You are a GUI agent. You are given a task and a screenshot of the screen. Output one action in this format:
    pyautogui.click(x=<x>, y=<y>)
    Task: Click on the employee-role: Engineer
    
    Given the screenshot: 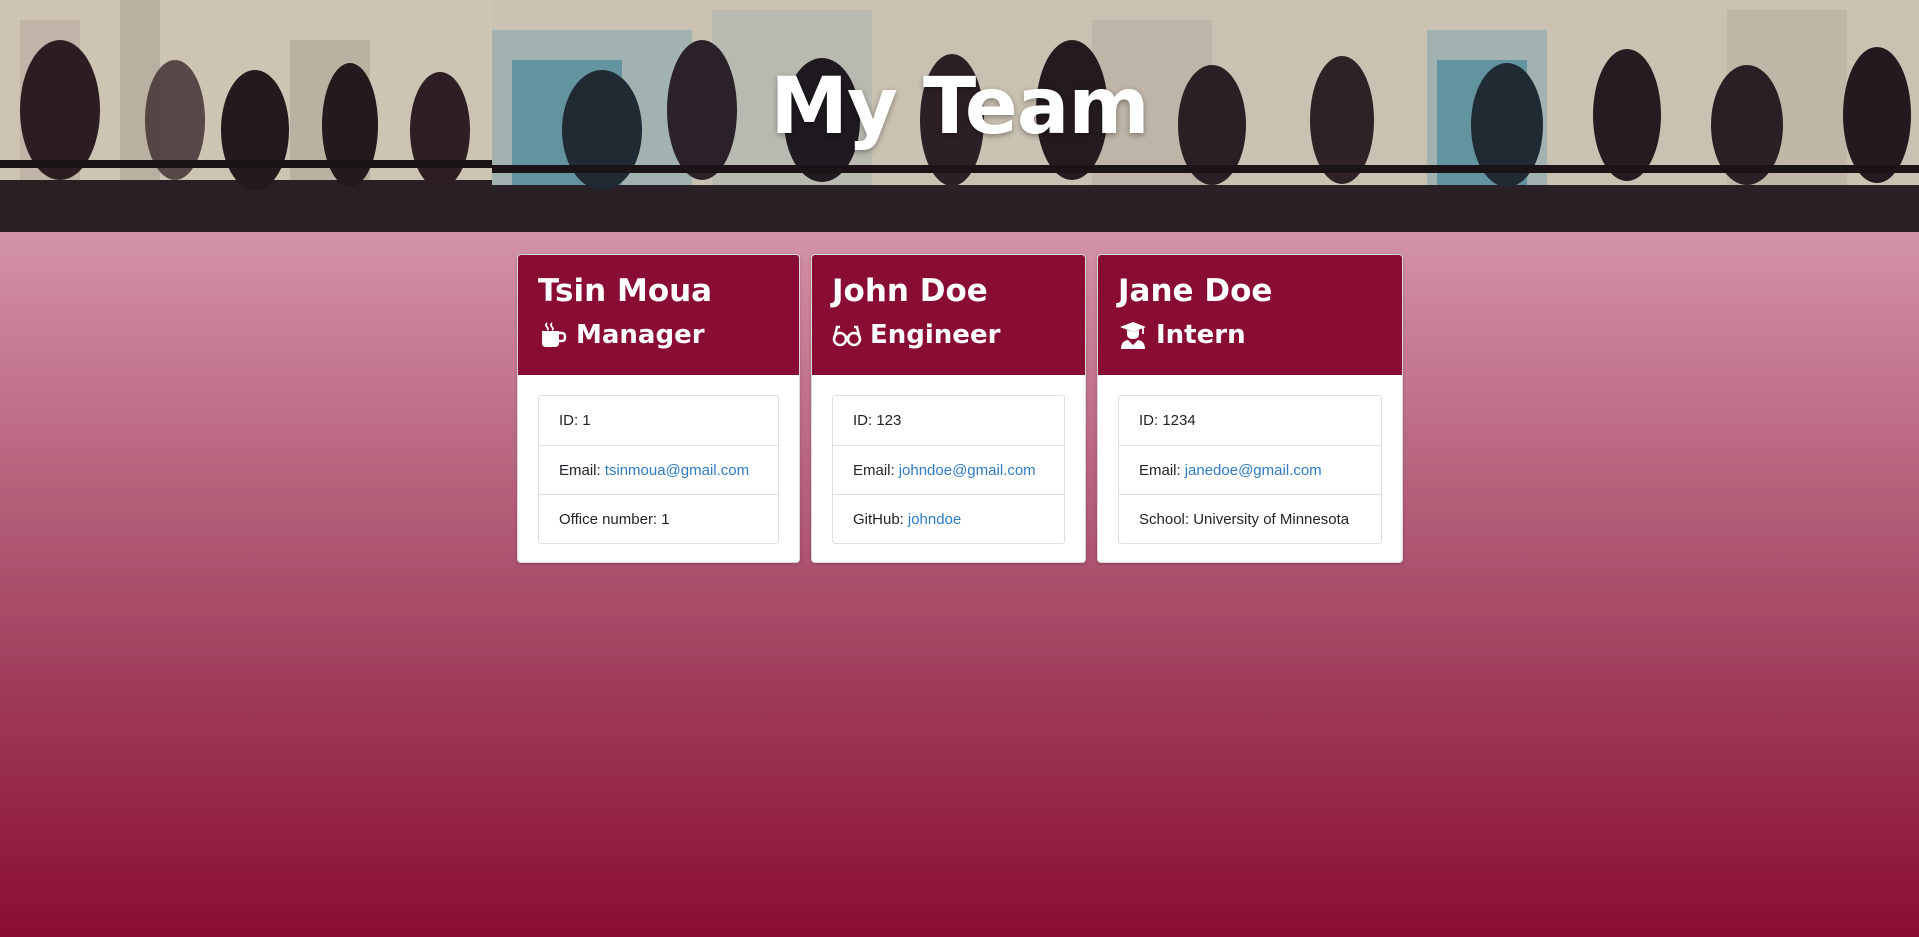 What is the action you would take?
    pyautogui.click(x=948, y=335)
    